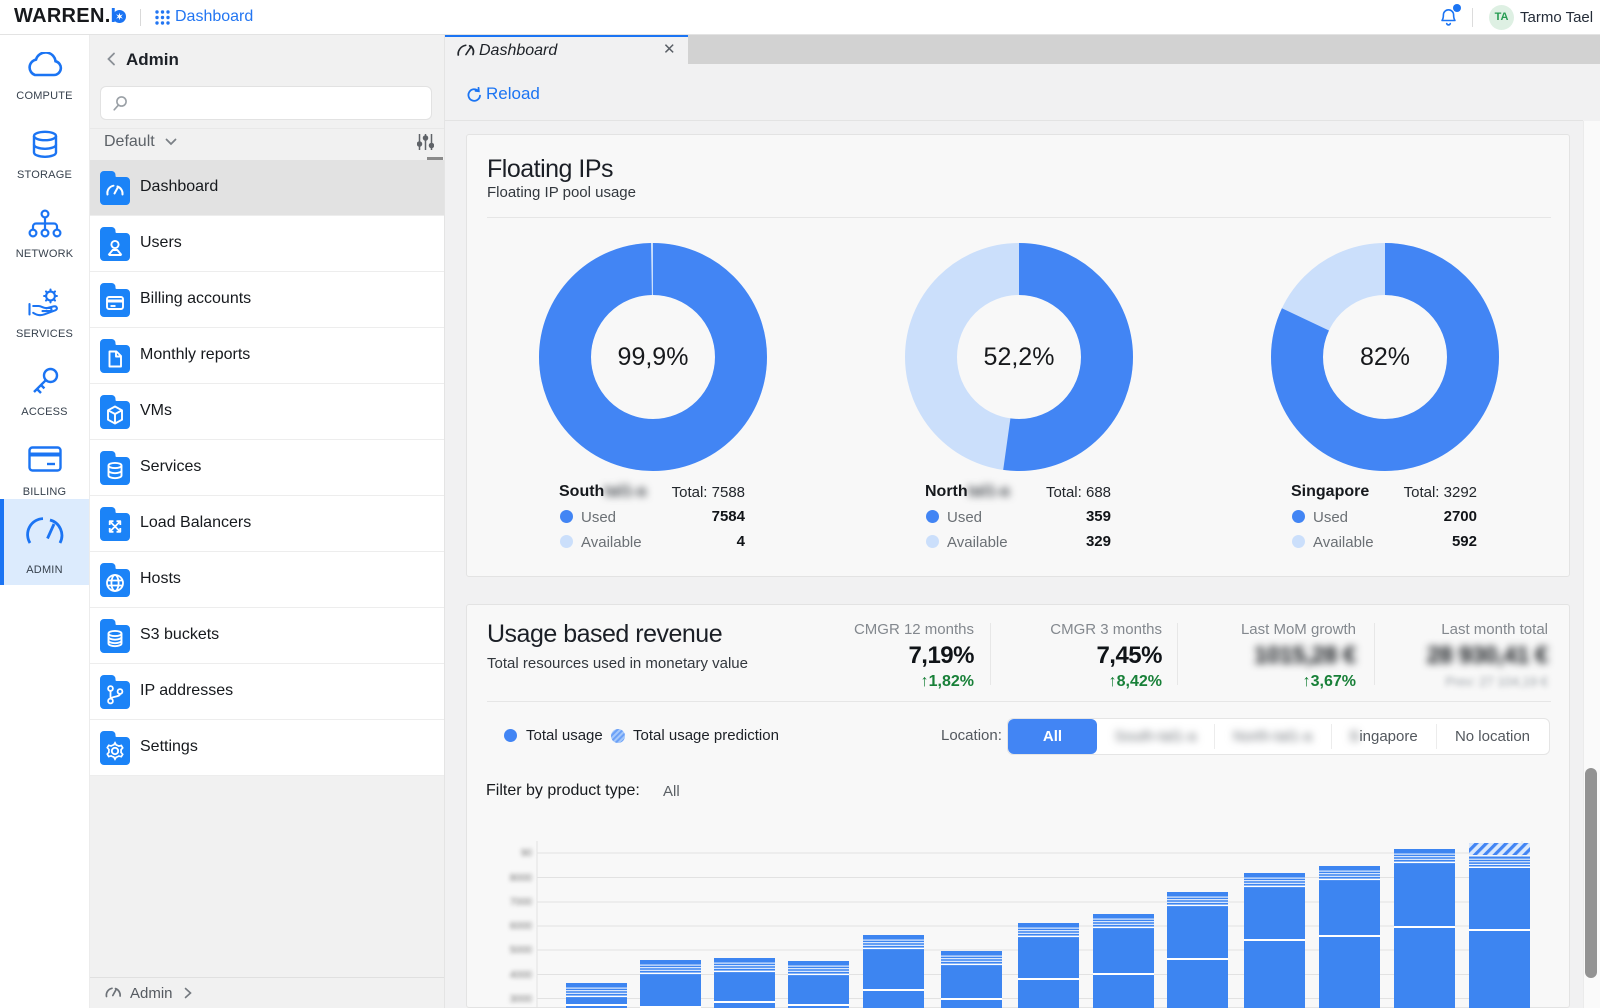 This screenshot has height=1008, width=1600. I want to click on svg-text: 3000, so click(521, 999).